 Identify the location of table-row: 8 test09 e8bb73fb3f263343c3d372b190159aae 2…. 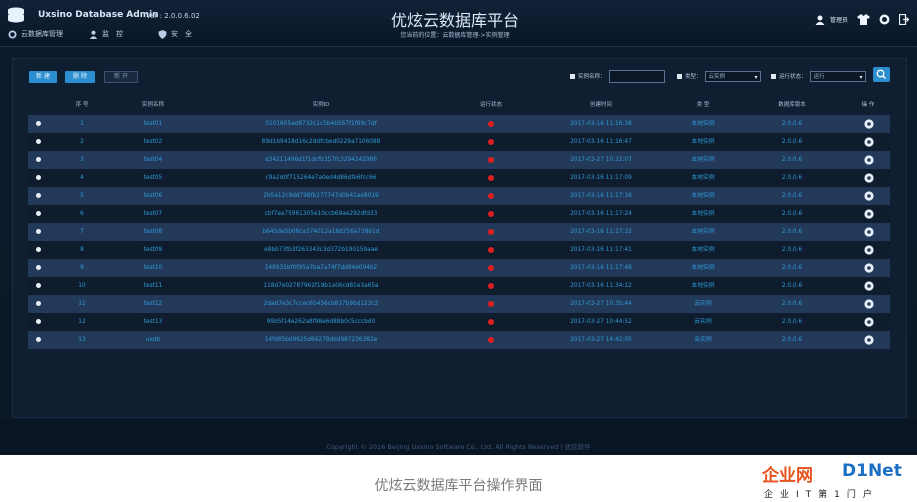
(459, 250).